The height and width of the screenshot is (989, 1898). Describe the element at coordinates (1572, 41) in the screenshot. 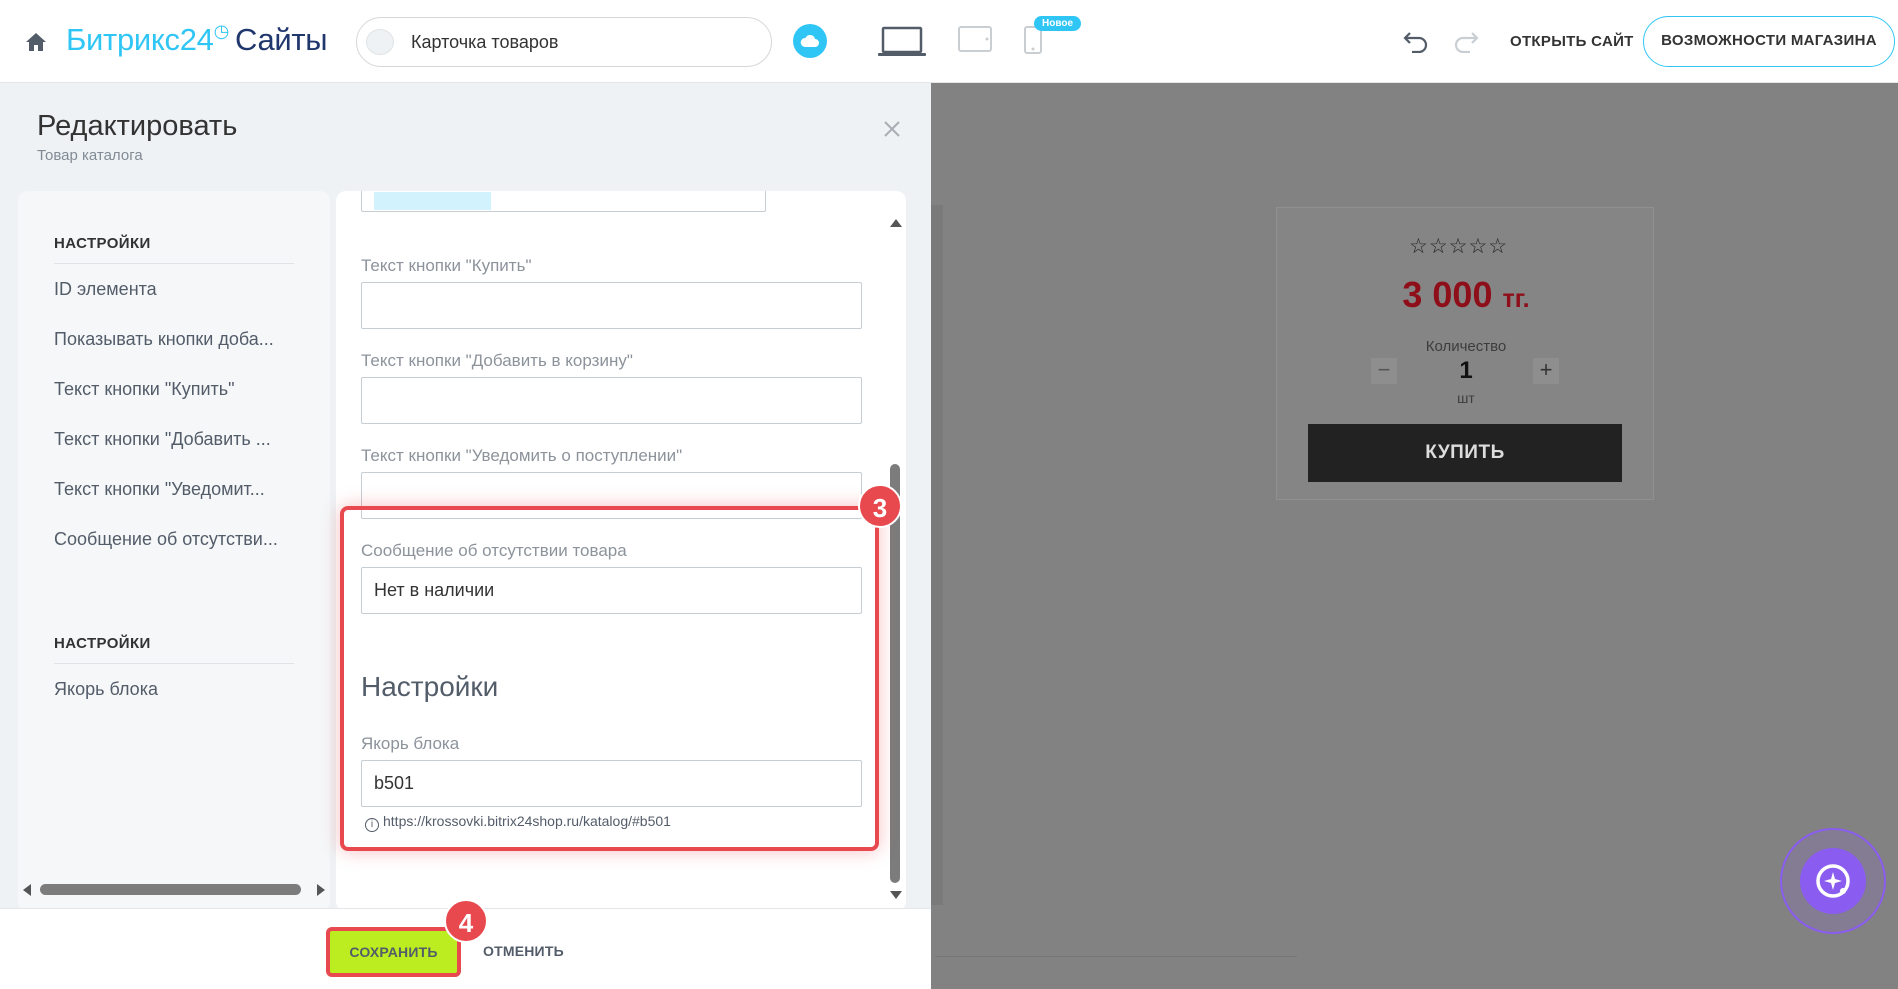

I see `open-site-link: ОТКРЫТЬ САЙТ` at that location.